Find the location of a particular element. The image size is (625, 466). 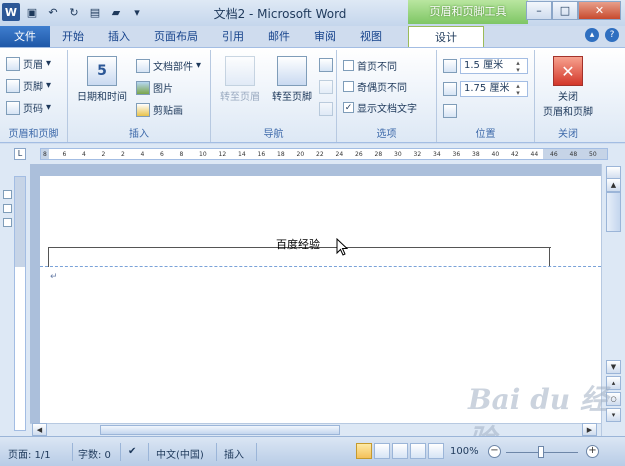

new-document-icon: ▤ is located at coordinates (95, 12).